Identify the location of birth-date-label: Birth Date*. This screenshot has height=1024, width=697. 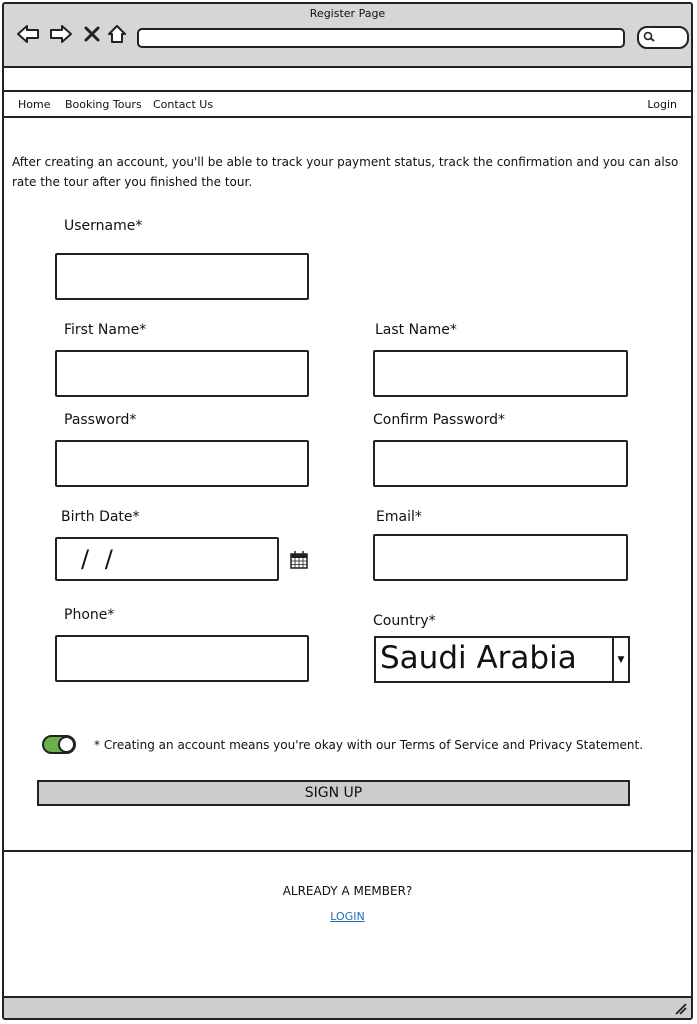
(100, 517).